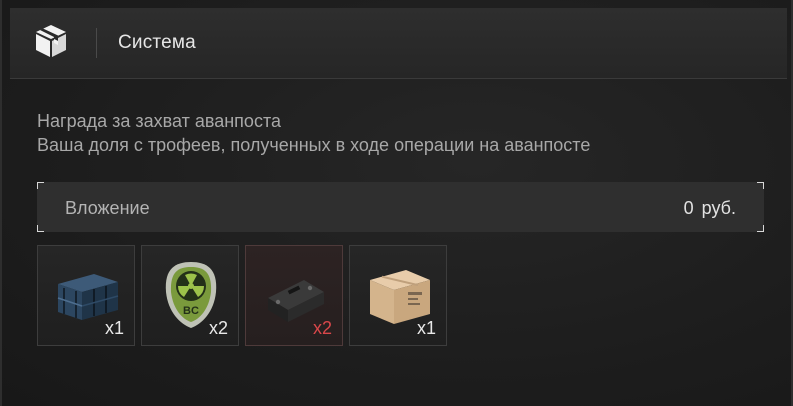 This screenshot has width=793, height=406. Describe the element at coordinates (709, 208) in the screenshot. I see `investment-value: 0 руб.` at that location.